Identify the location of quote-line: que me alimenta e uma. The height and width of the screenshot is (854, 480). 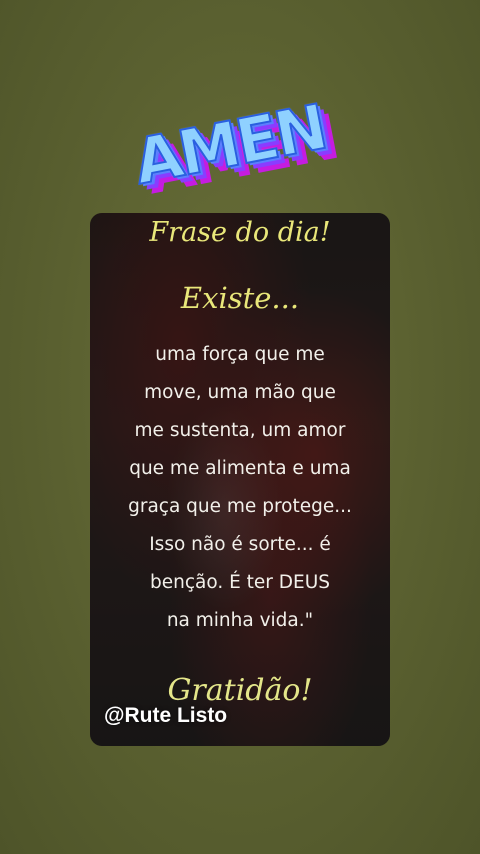
(240, 468).